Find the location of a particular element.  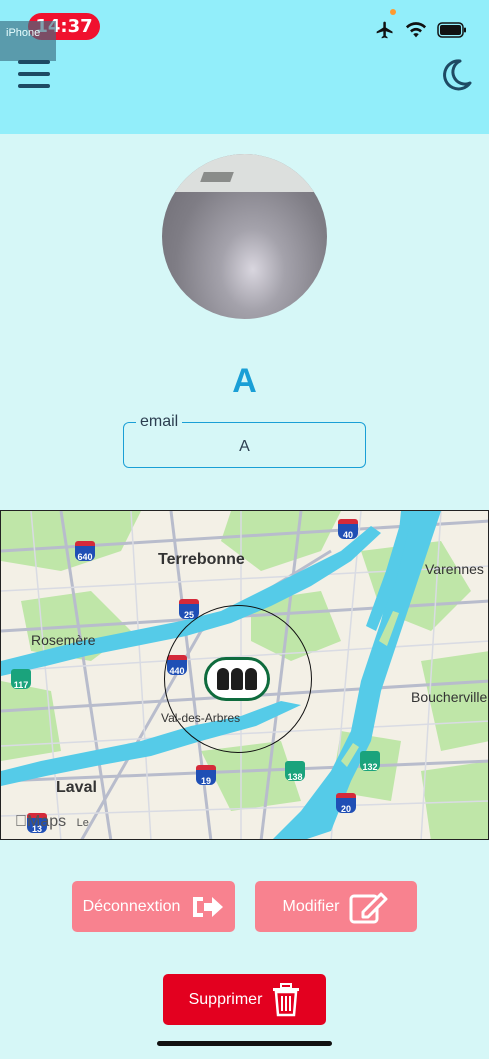

status-icons is located at coordinates (421, 30).